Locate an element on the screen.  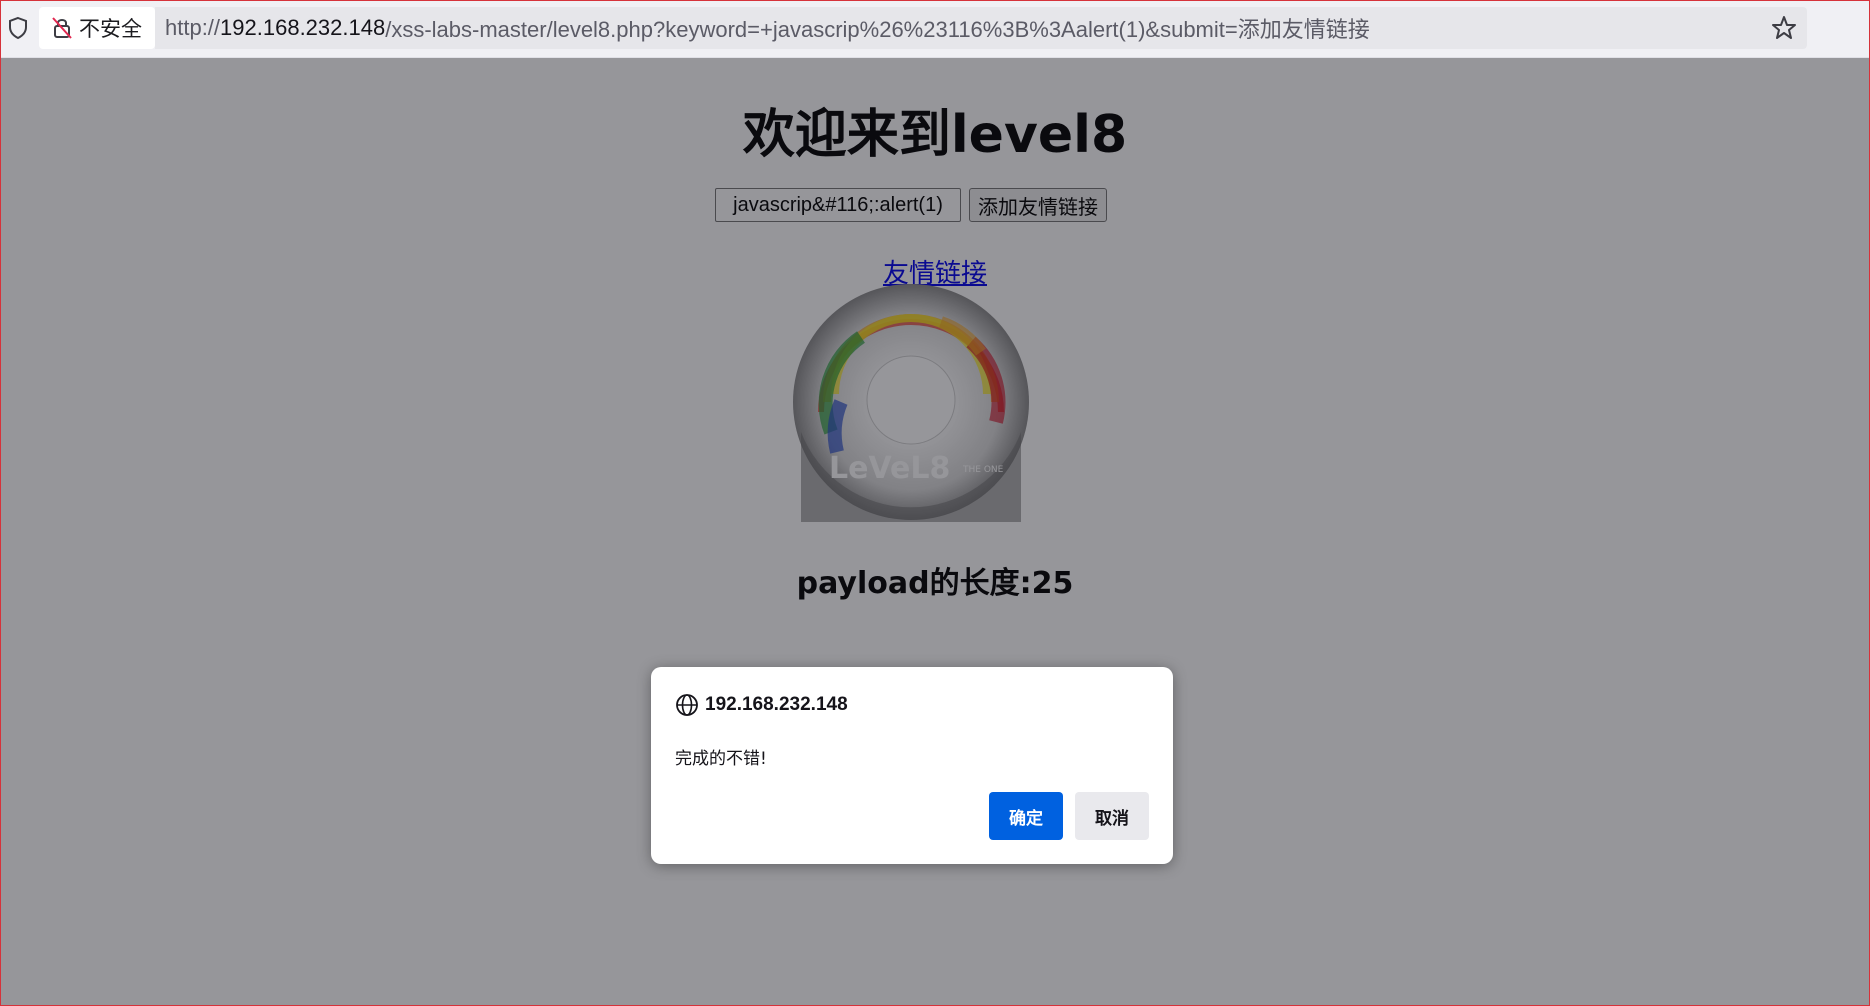
insecure-lock-icon is located at coordinates (62, 28).